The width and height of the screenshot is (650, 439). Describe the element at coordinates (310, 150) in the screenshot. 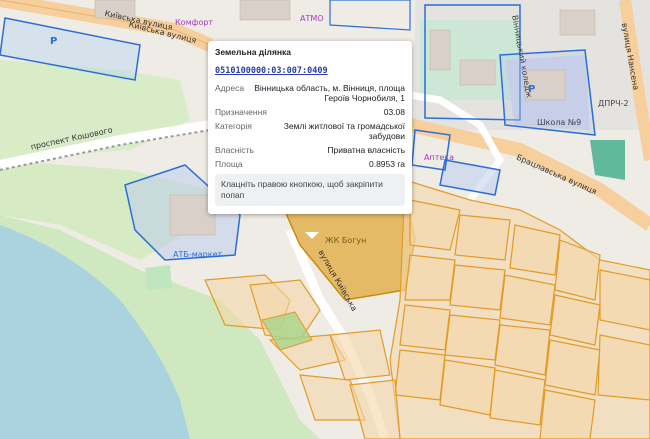

I see `row-ownership: Власність Приватна власність` at that location.